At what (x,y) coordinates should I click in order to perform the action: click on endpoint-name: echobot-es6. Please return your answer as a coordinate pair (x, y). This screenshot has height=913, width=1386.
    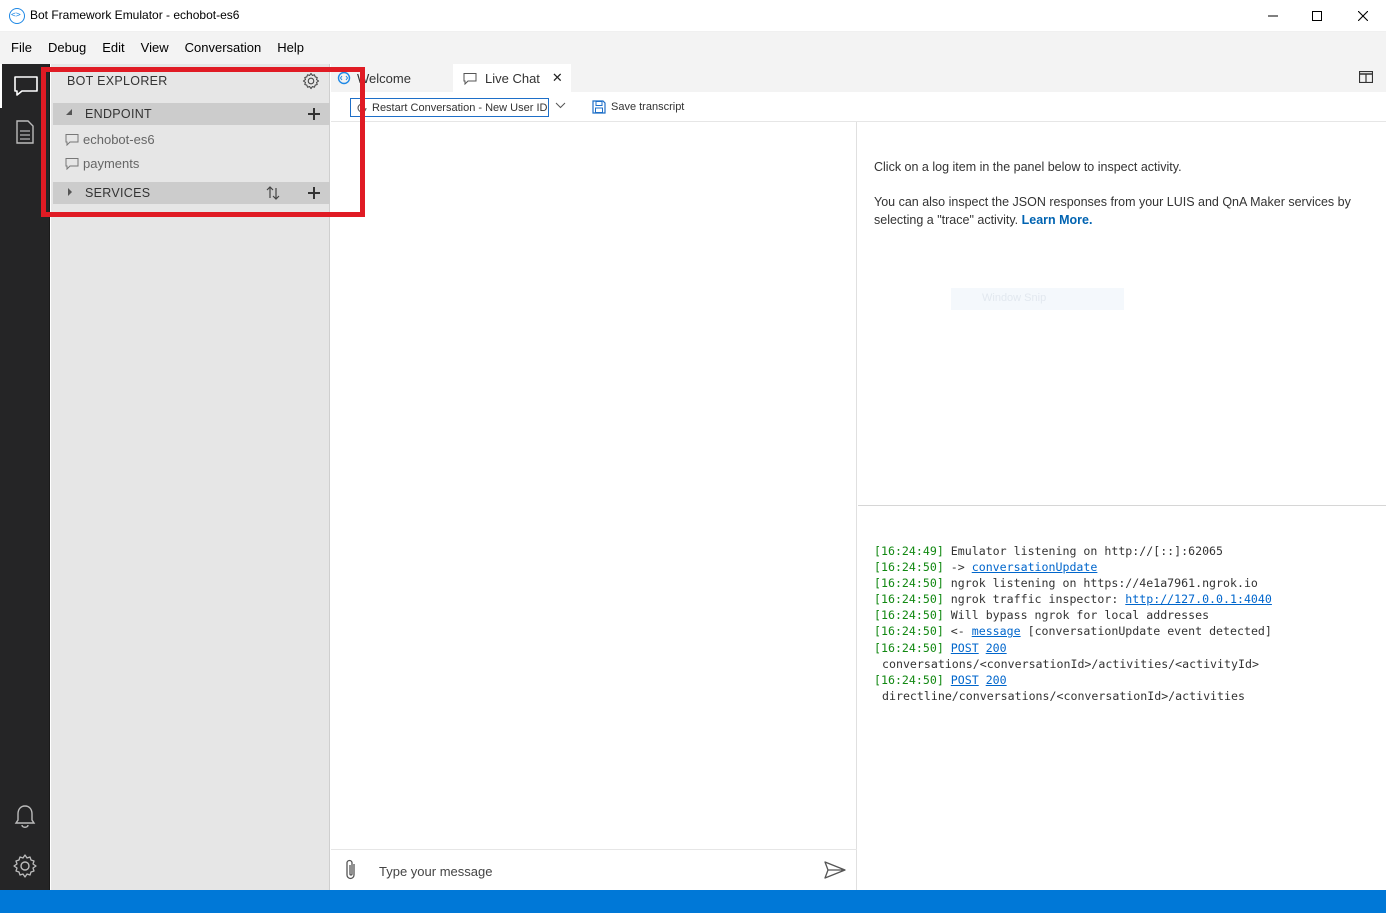
    Looking at the image, I should click on (119, 139).